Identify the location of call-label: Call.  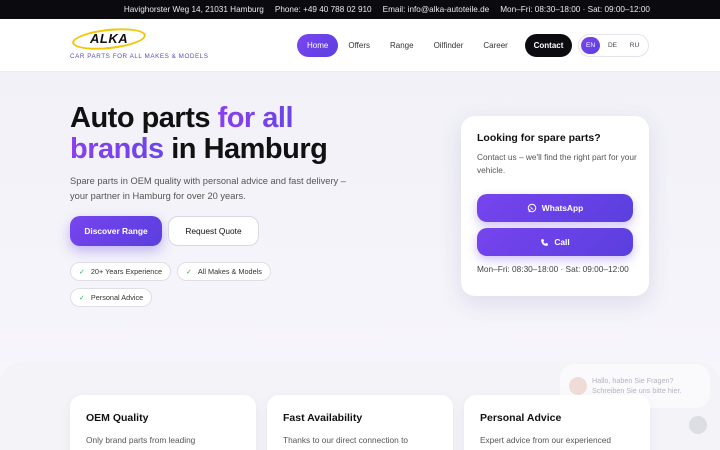
(562, 242).